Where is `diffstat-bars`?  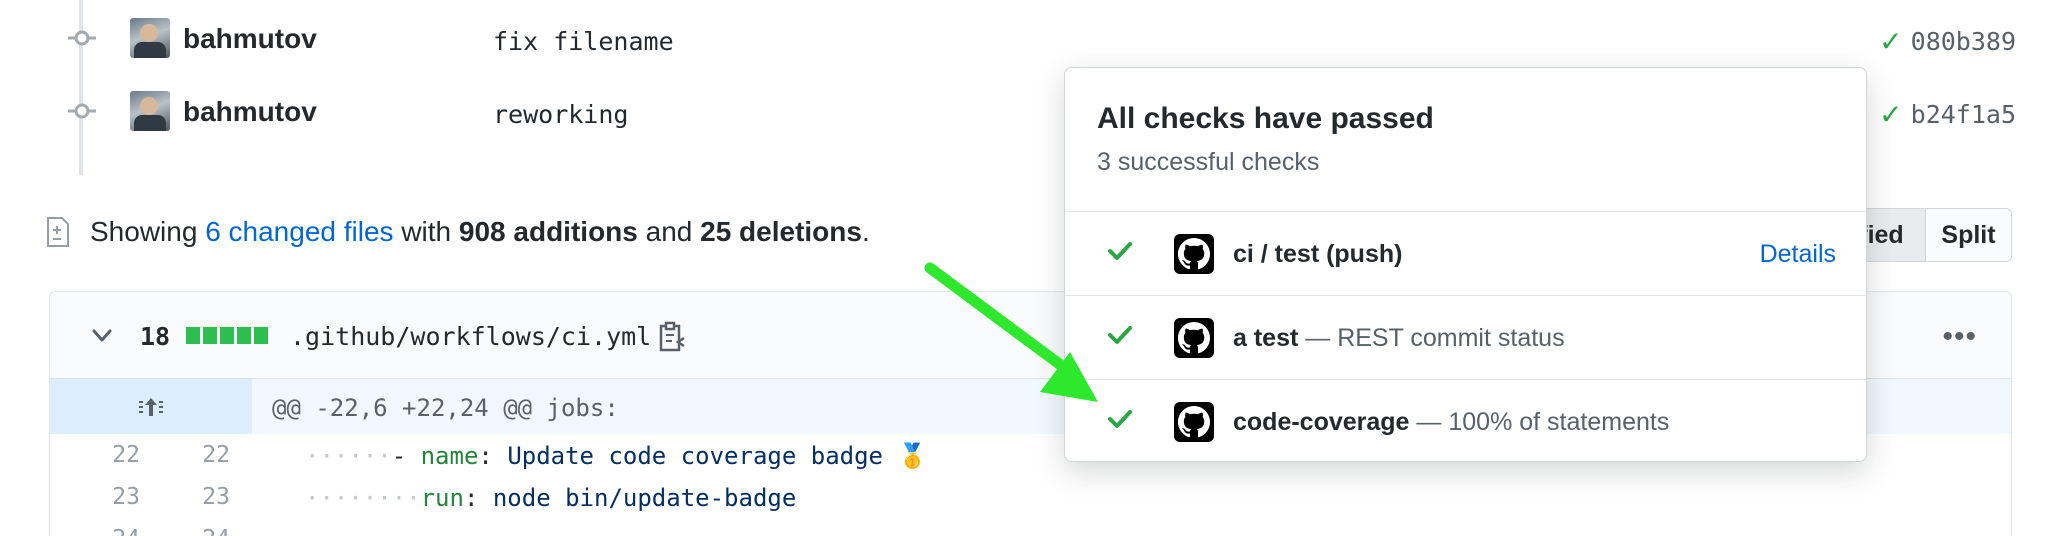 diffstat-bars is located at coordinates (227, 335).